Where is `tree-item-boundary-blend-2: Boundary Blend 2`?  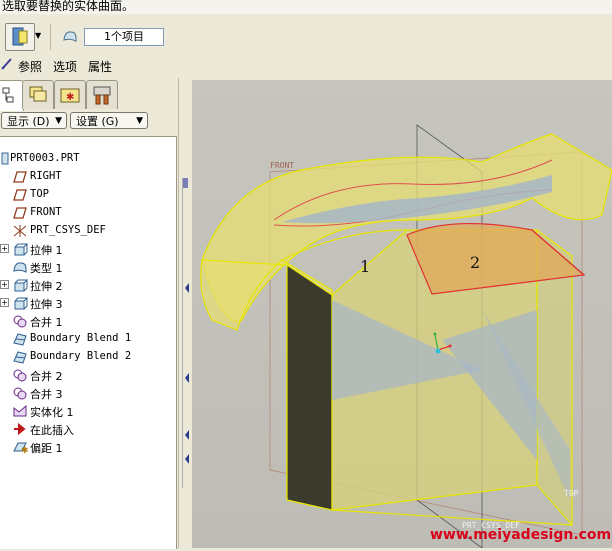
tree-item-boundary-blend-2: Boundary Blend 2 is located at coordinates (88, 357).